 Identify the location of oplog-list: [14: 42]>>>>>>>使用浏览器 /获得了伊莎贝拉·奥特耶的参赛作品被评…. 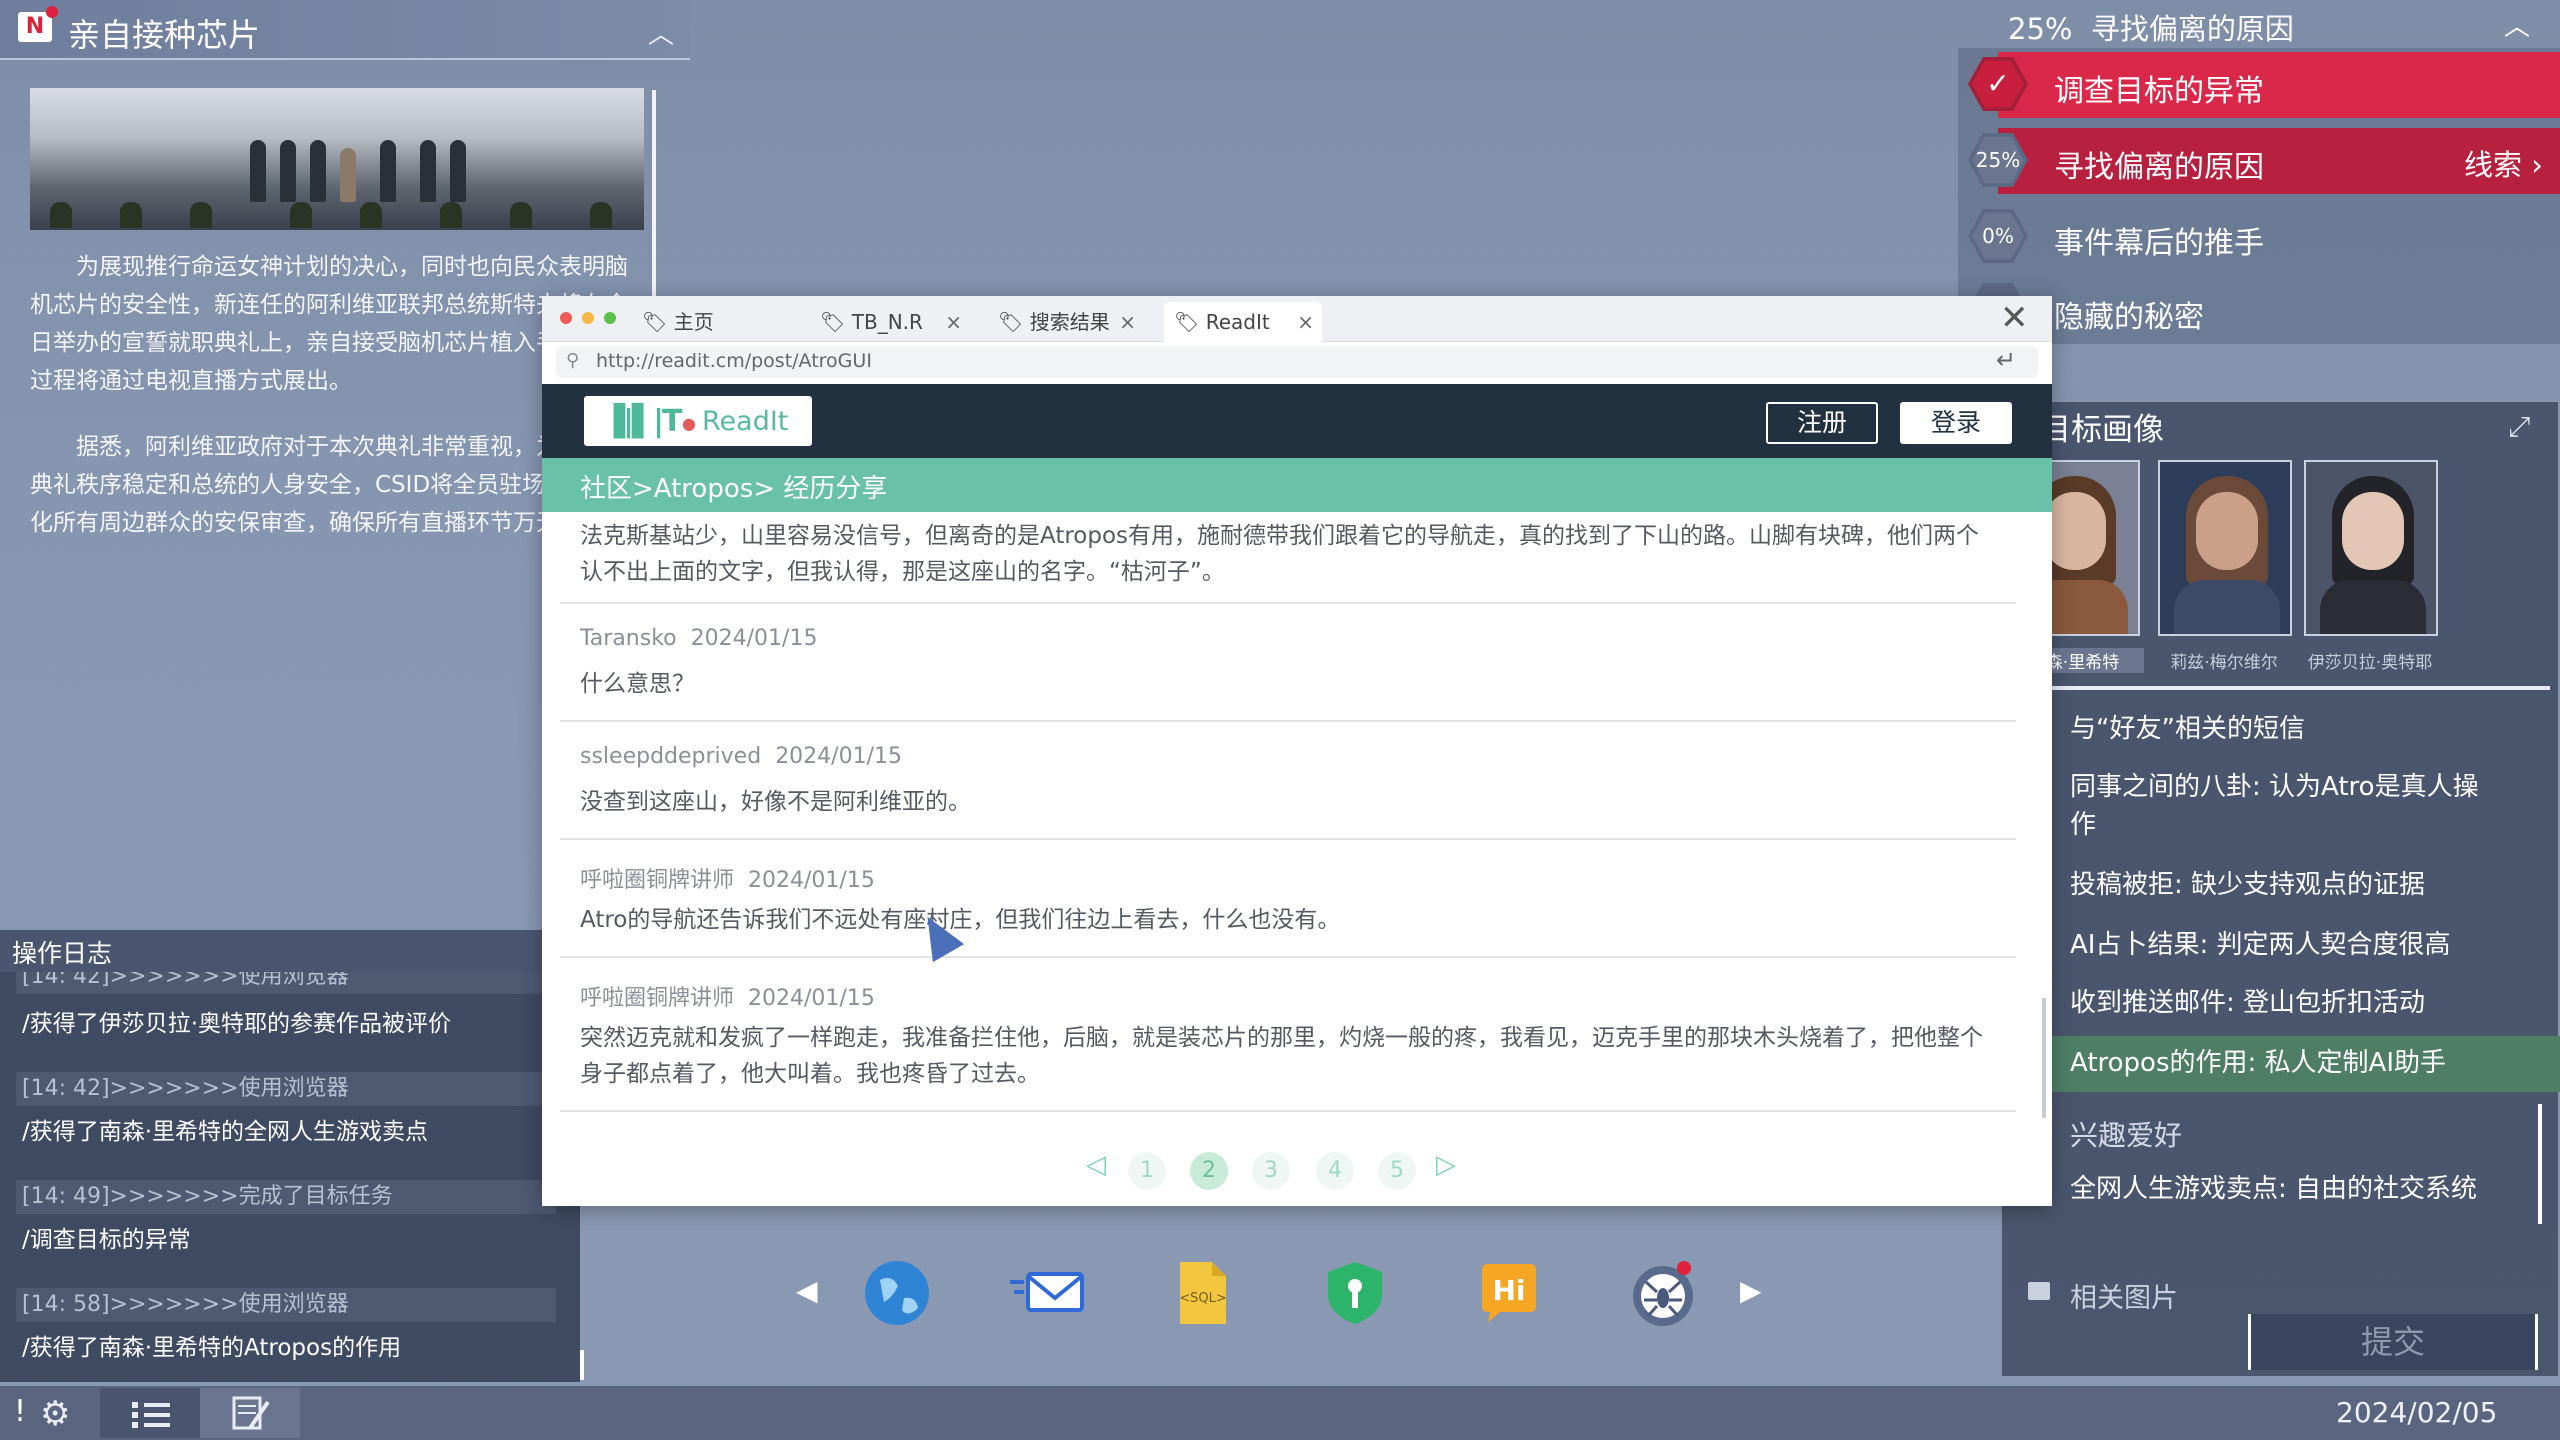
(290, 1177).